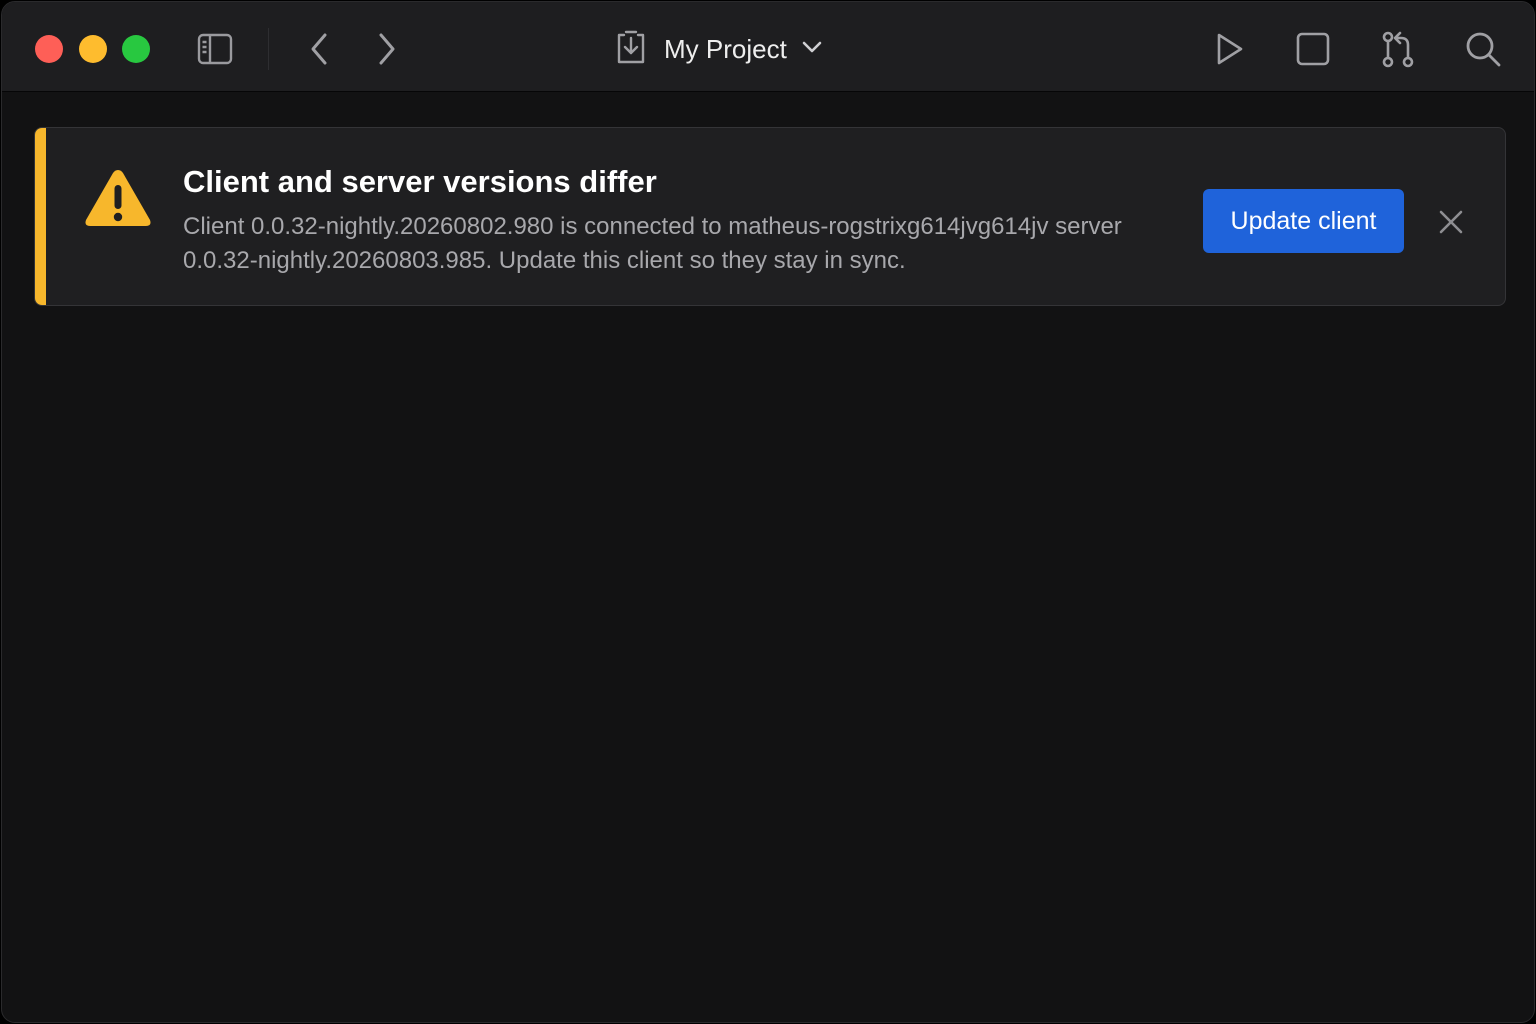  Describe the element at coordinates (136, 49) in the screenshot. I see `maximize-window-button` at that location.